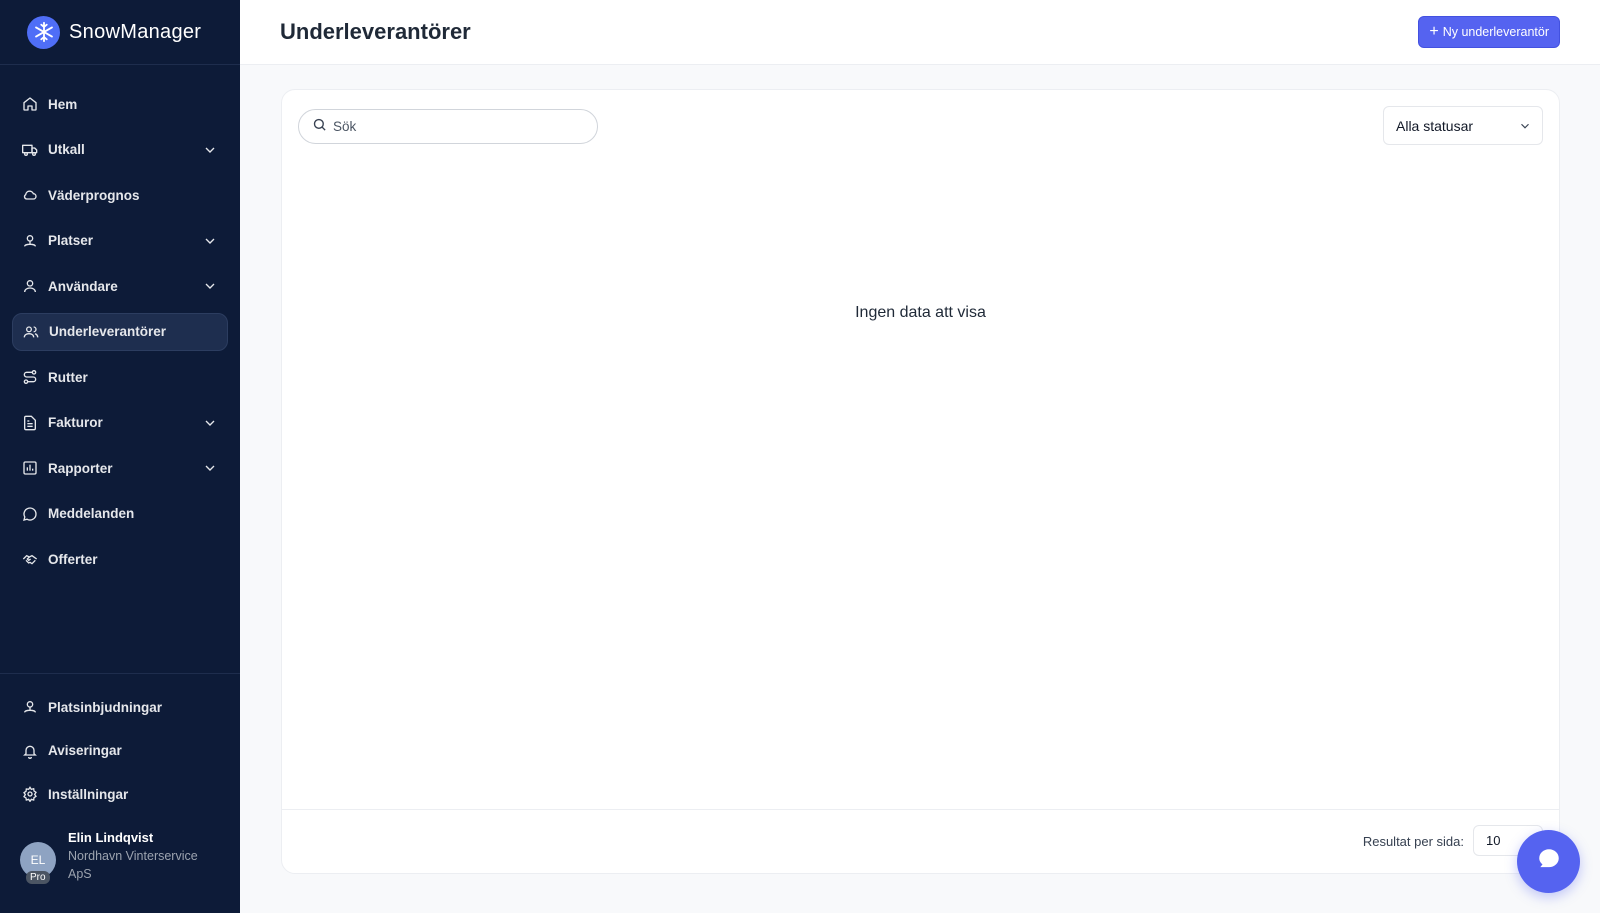 The width and height of the screenshot is (1600, 913). Describe the element at coordinates (30, 751) in the screenshot. I see `bell-icon` at that location.